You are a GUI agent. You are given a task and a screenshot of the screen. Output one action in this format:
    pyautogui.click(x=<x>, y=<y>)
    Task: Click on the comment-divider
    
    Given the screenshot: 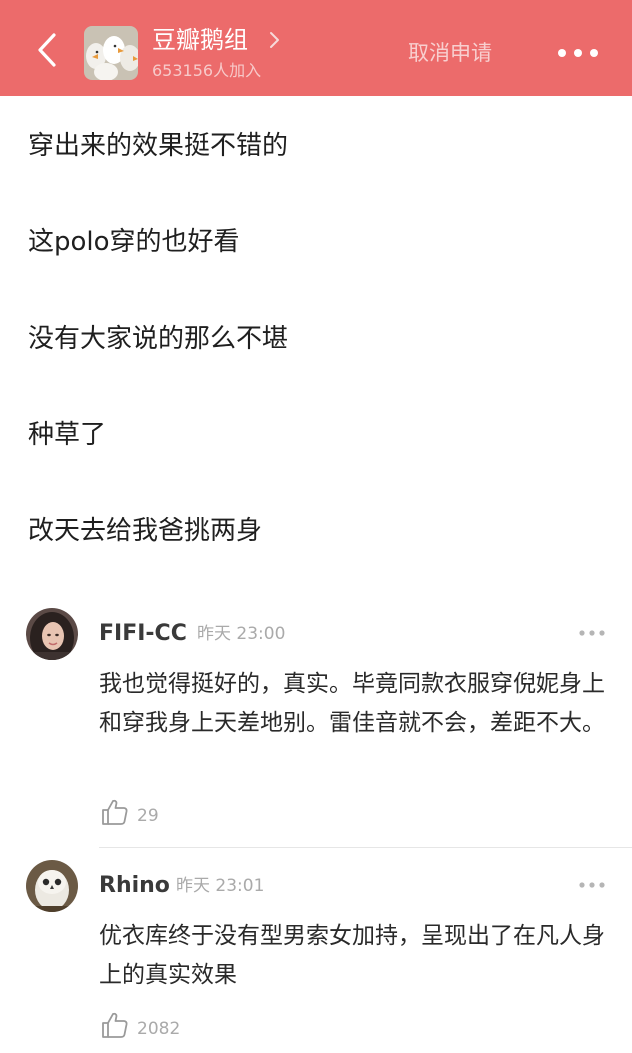 What is the action you would take?
    pyautogui.click(x=365, y=847)
    